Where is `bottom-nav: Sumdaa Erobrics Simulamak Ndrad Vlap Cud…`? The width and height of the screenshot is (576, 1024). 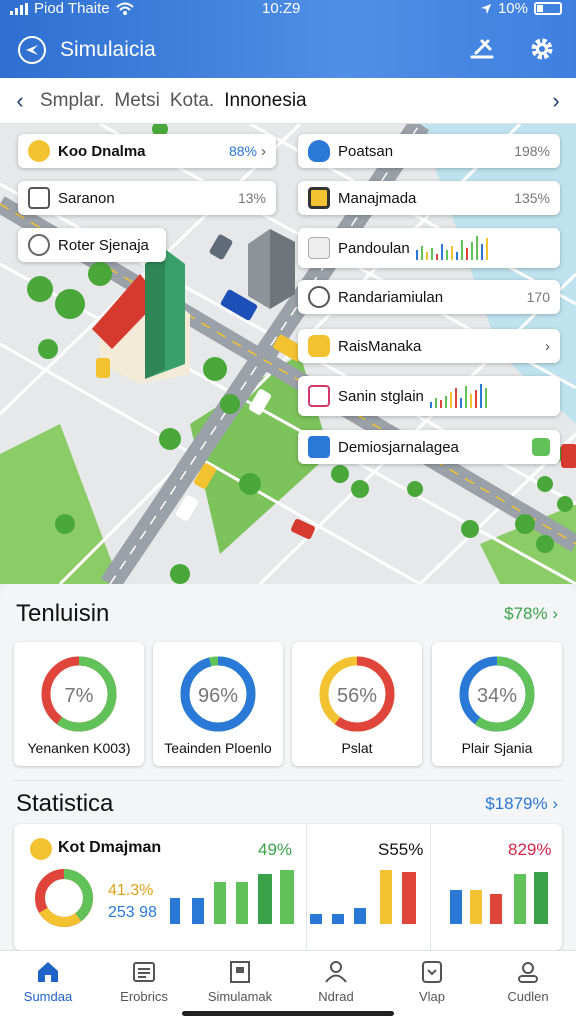
bottom-nav: Sumdaa Erobrics Simulamak Ndrad Vlap Cud… is located at coordinates (288, 987).